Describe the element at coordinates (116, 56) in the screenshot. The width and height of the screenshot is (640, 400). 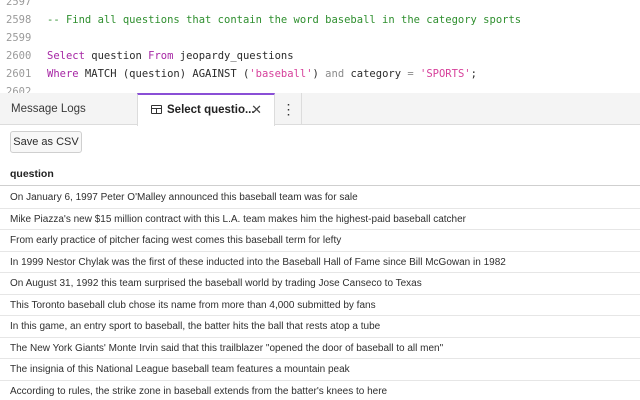
I see `code-token: question` at that location.